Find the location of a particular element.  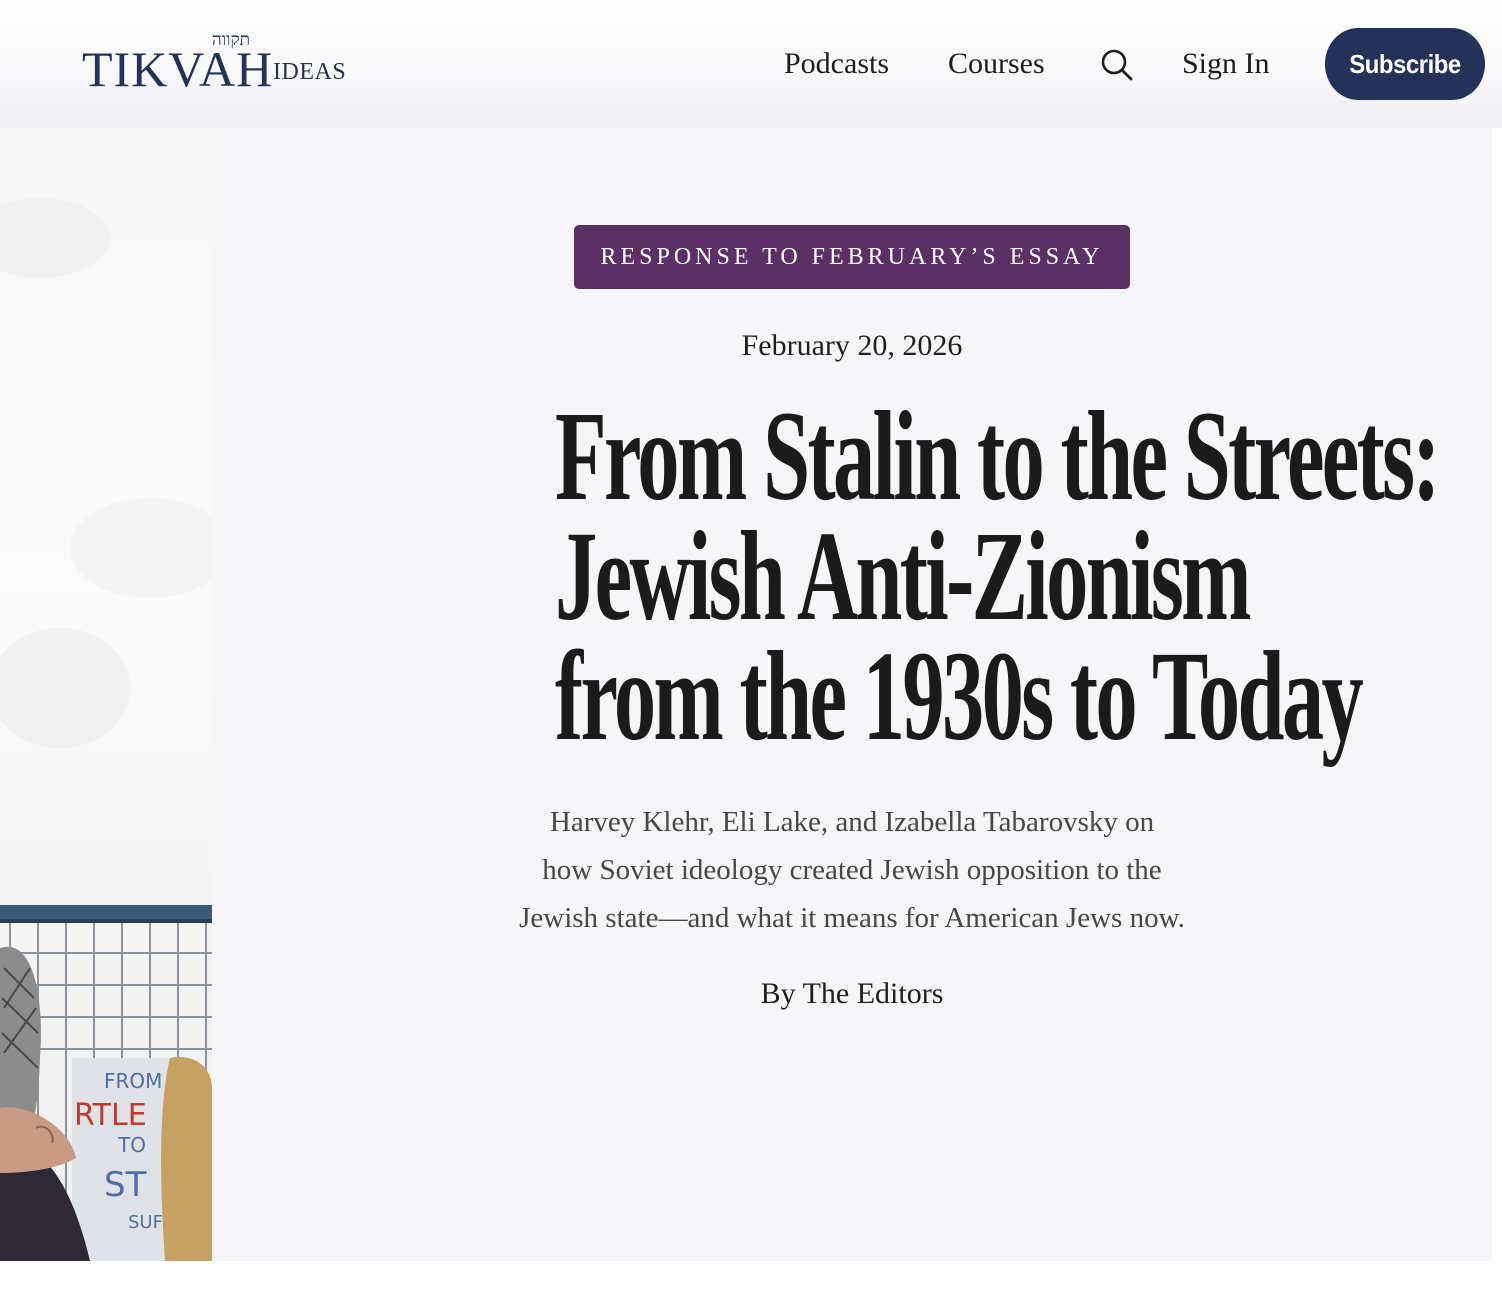

headline-line: Jewish Anti-Zionism is located at coordinates (903, 576).